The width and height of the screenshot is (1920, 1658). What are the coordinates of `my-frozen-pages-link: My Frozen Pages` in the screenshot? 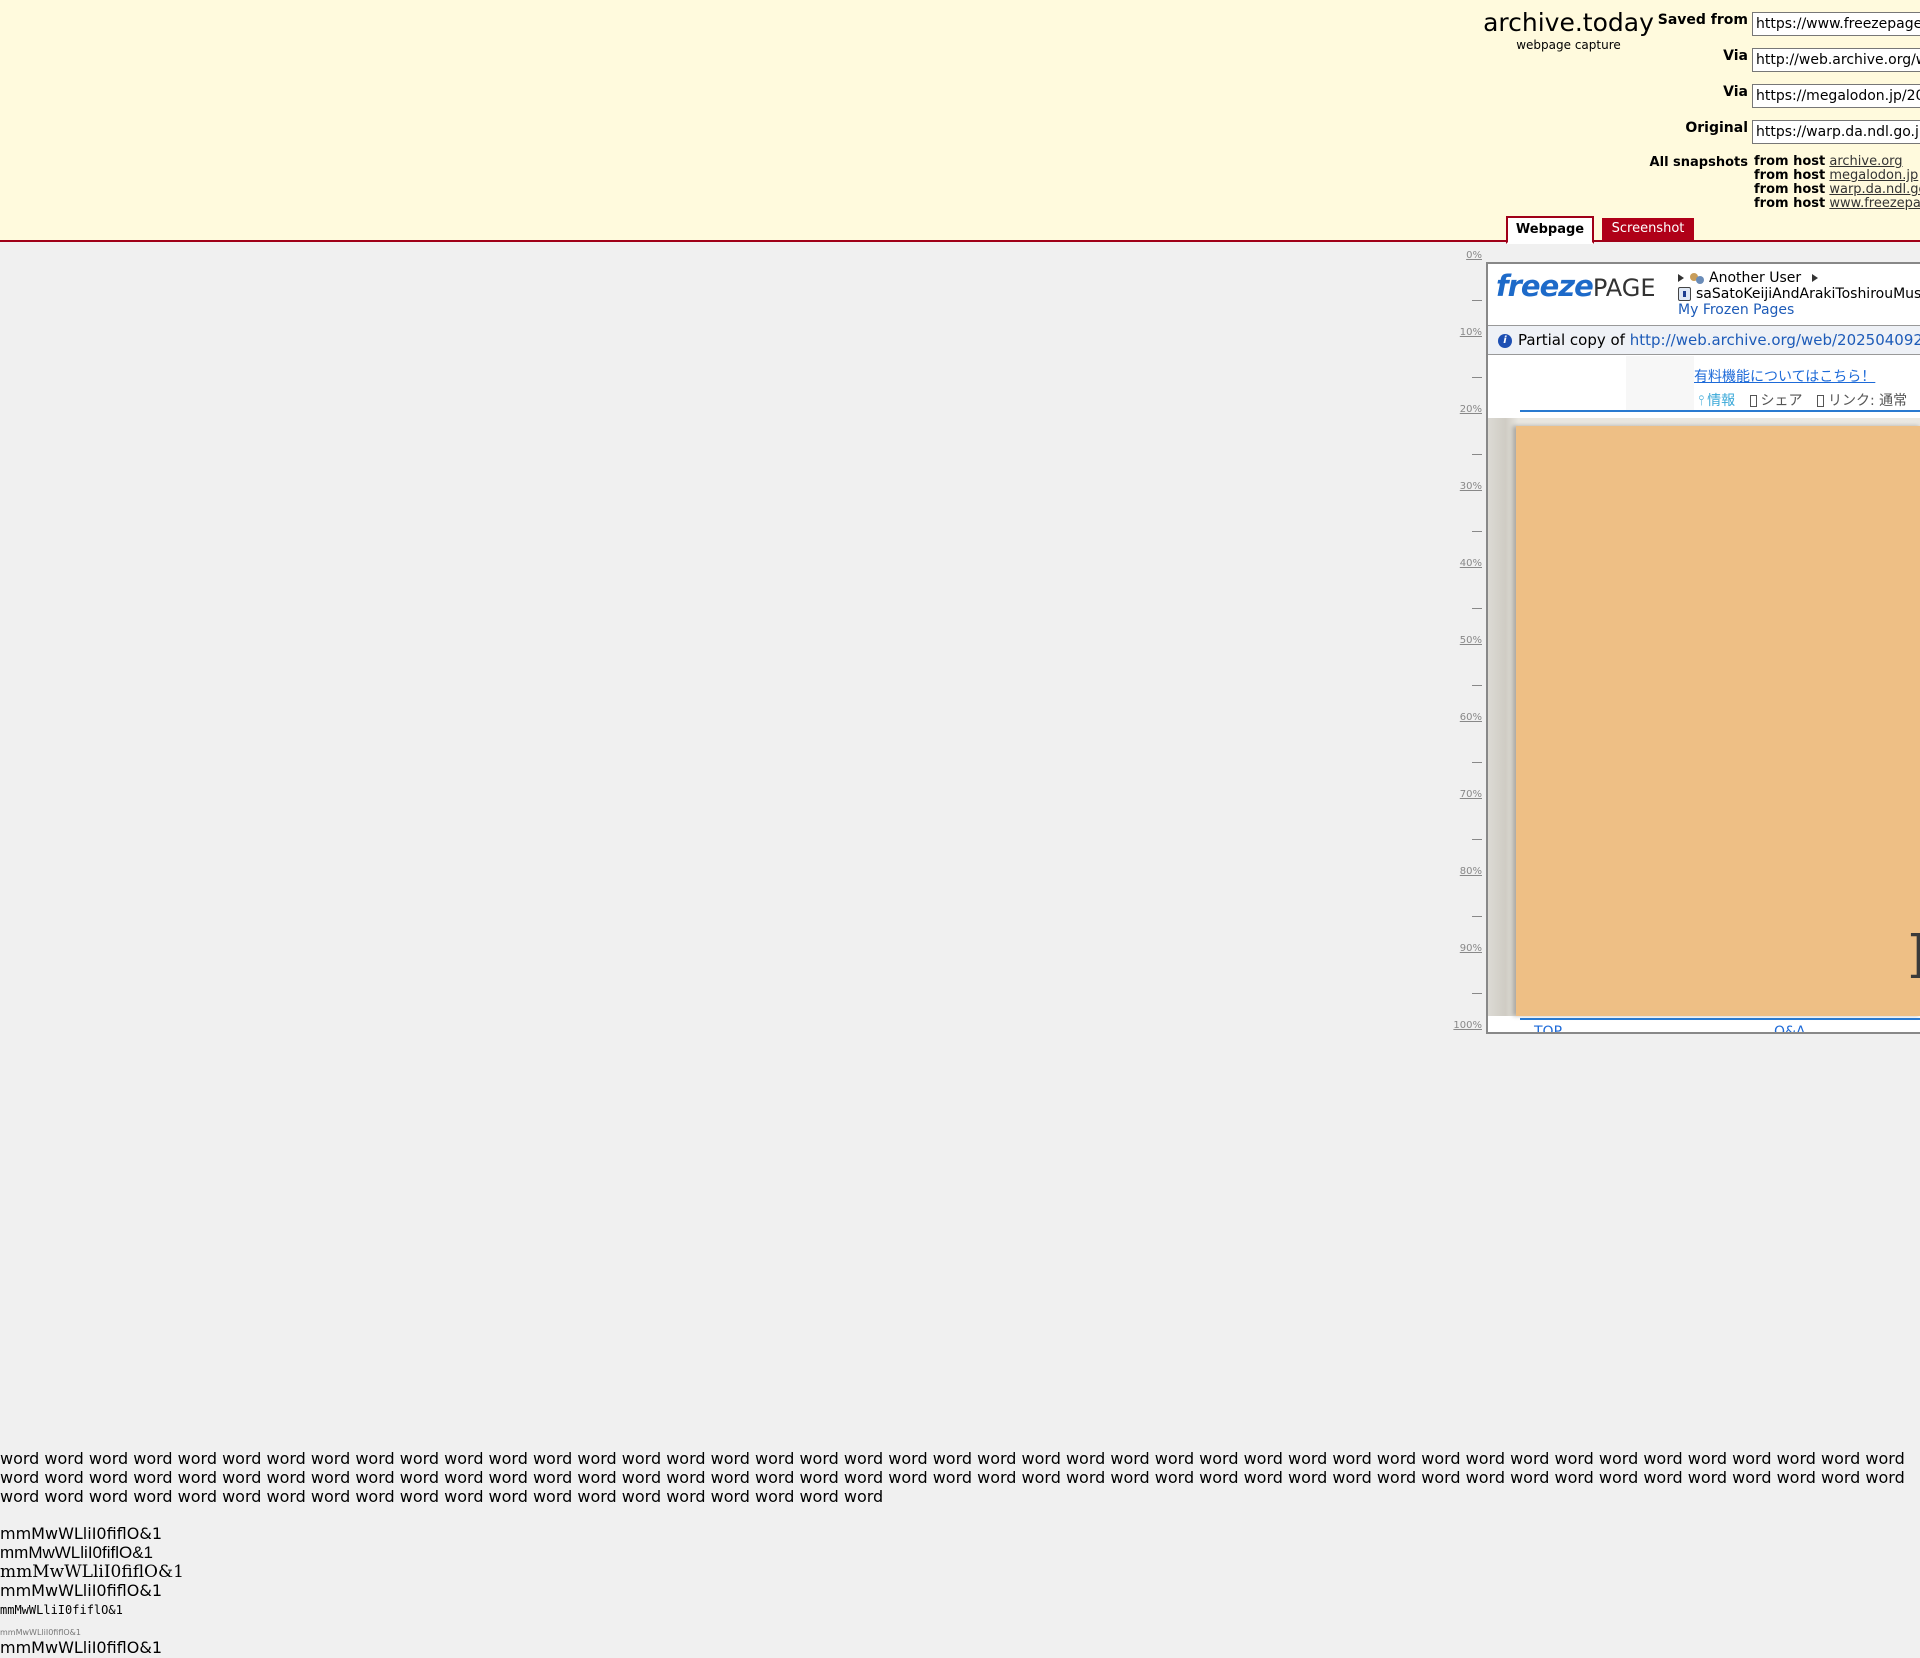 It's located at (1736, 310).